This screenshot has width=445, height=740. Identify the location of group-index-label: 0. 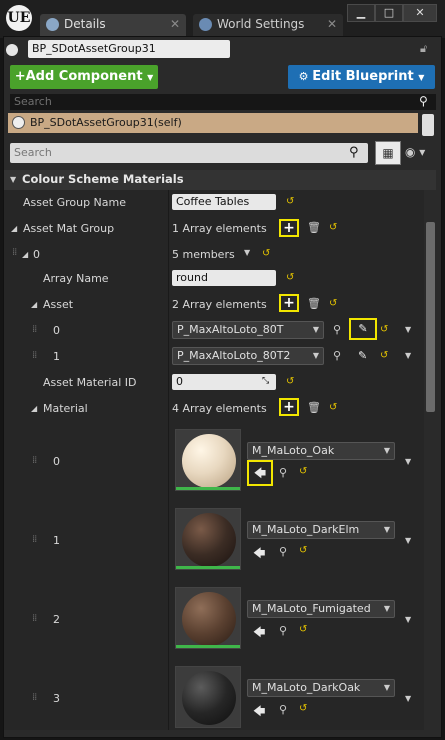
(36, 254).